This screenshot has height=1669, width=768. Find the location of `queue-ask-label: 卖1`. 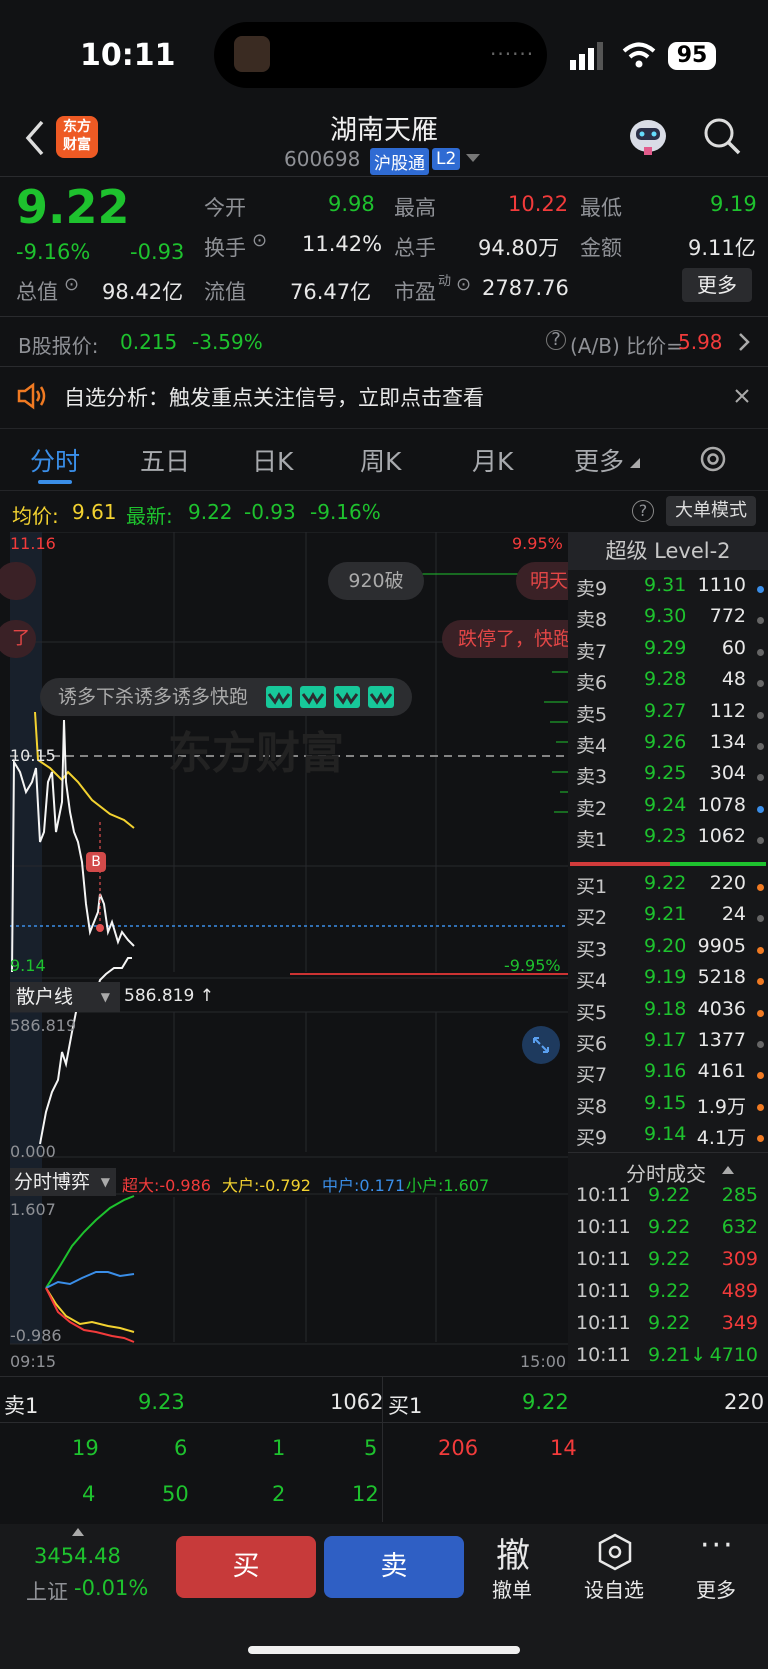

queue-ask-label: 卖1 is located at coordinates (21, 1406).